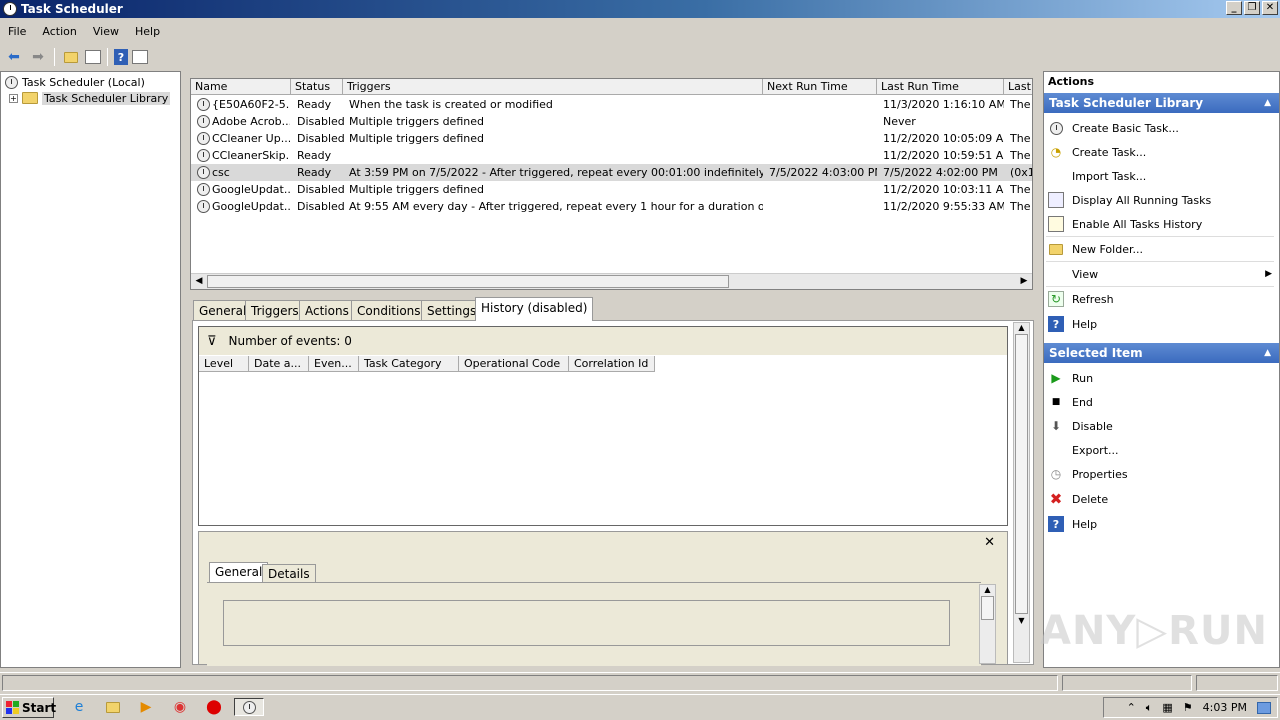  What do you see at coordinates (75, 82) in the screenshot?
I see `tree-root: Task Scheduler (Local)` at bounding box center [75, 82].